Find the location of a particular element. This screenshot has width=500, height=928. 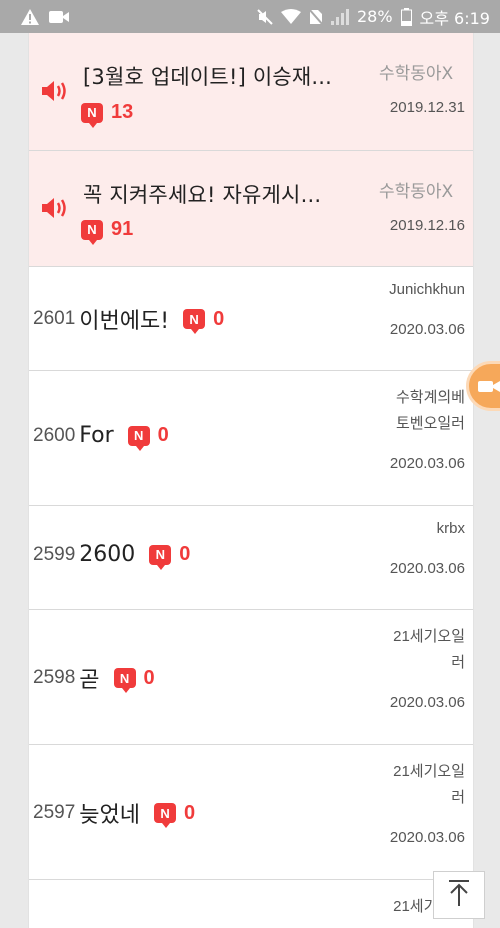

list-item: 2598 곧 N 0 21세기오일러 2020.03.06 is located at coordinates (251, 677).